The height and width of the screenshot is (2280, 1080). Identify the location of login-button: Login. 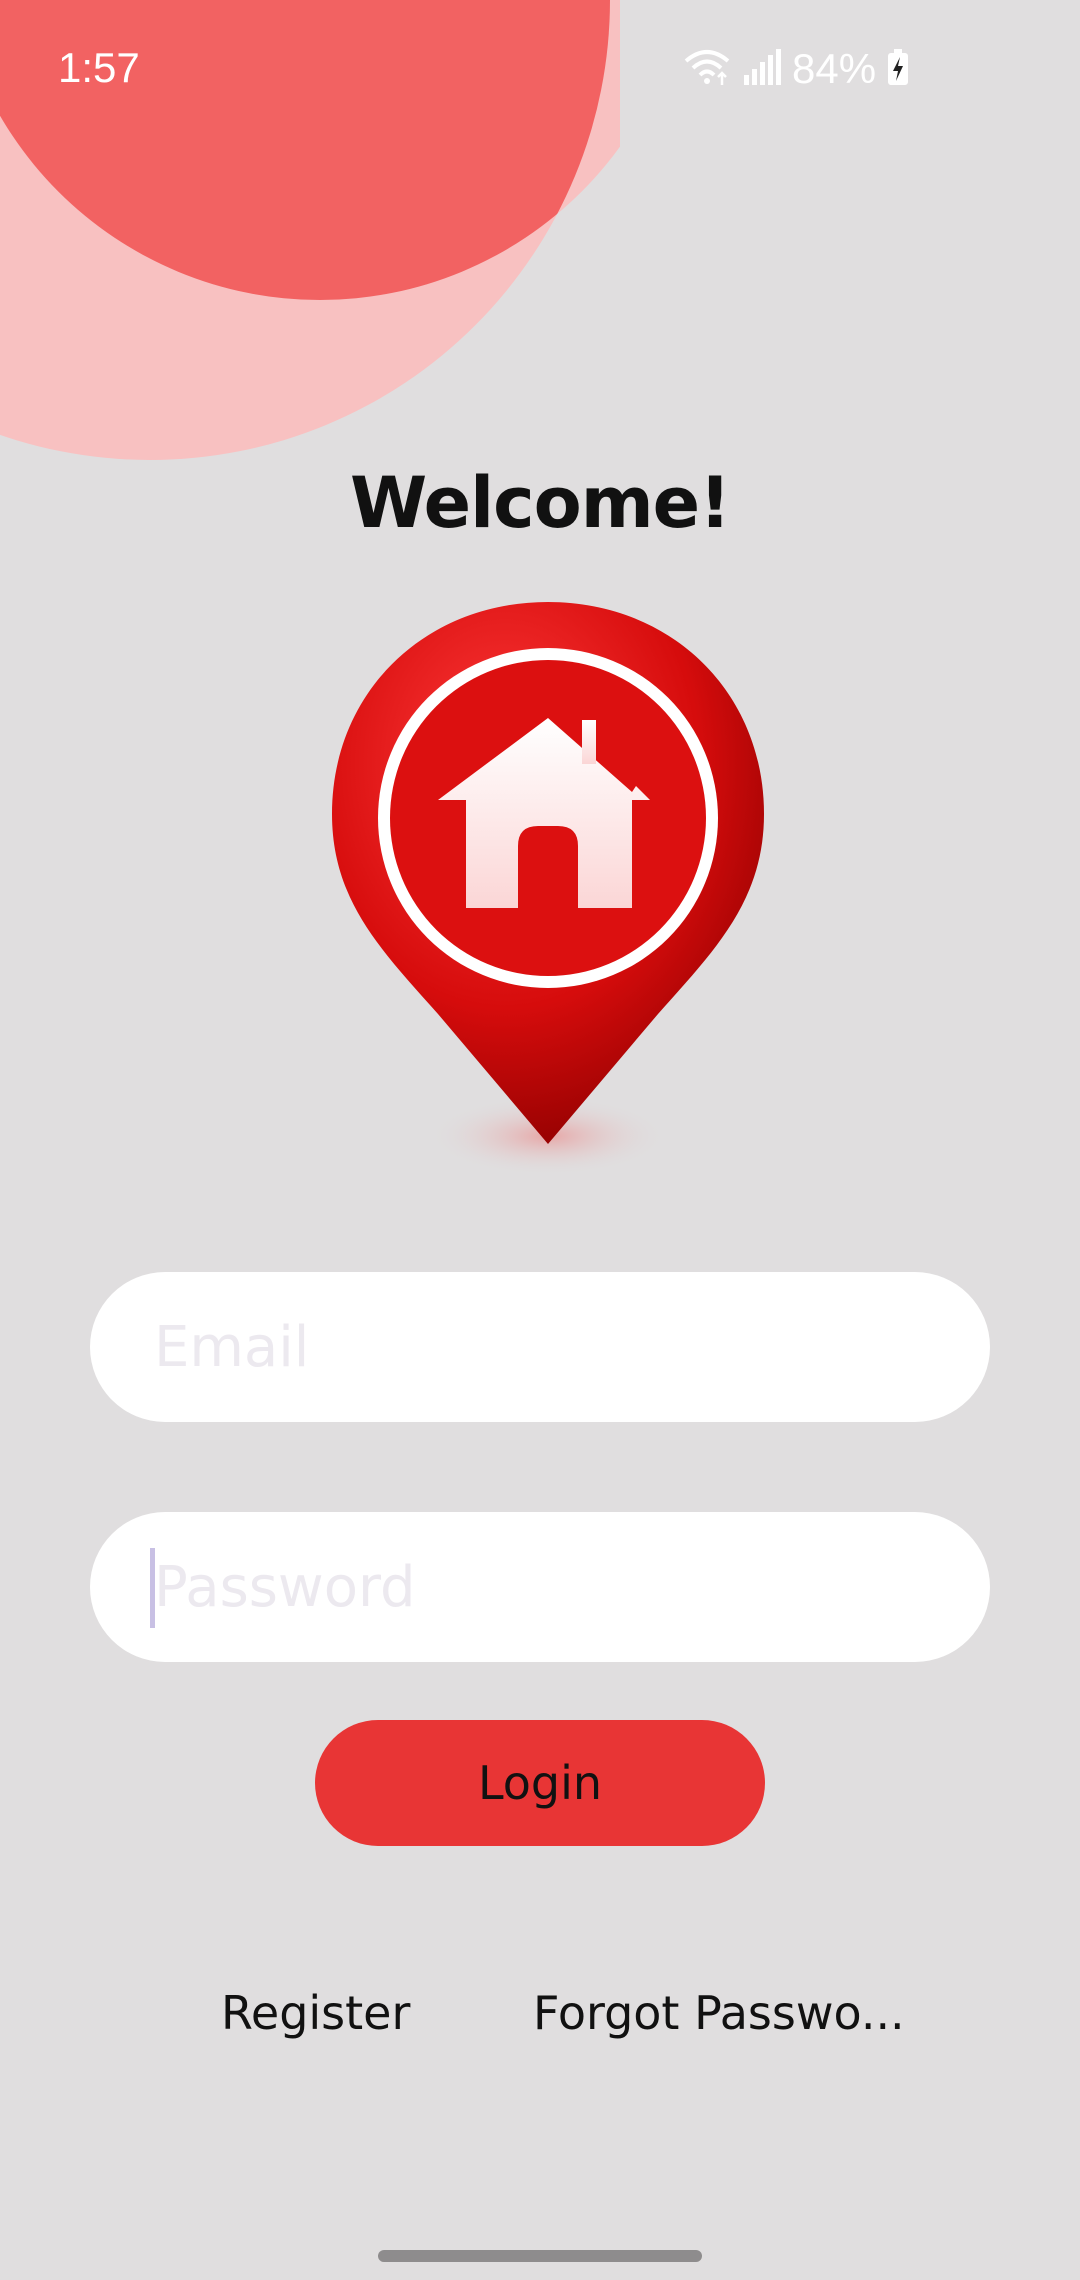
(540, 1783).